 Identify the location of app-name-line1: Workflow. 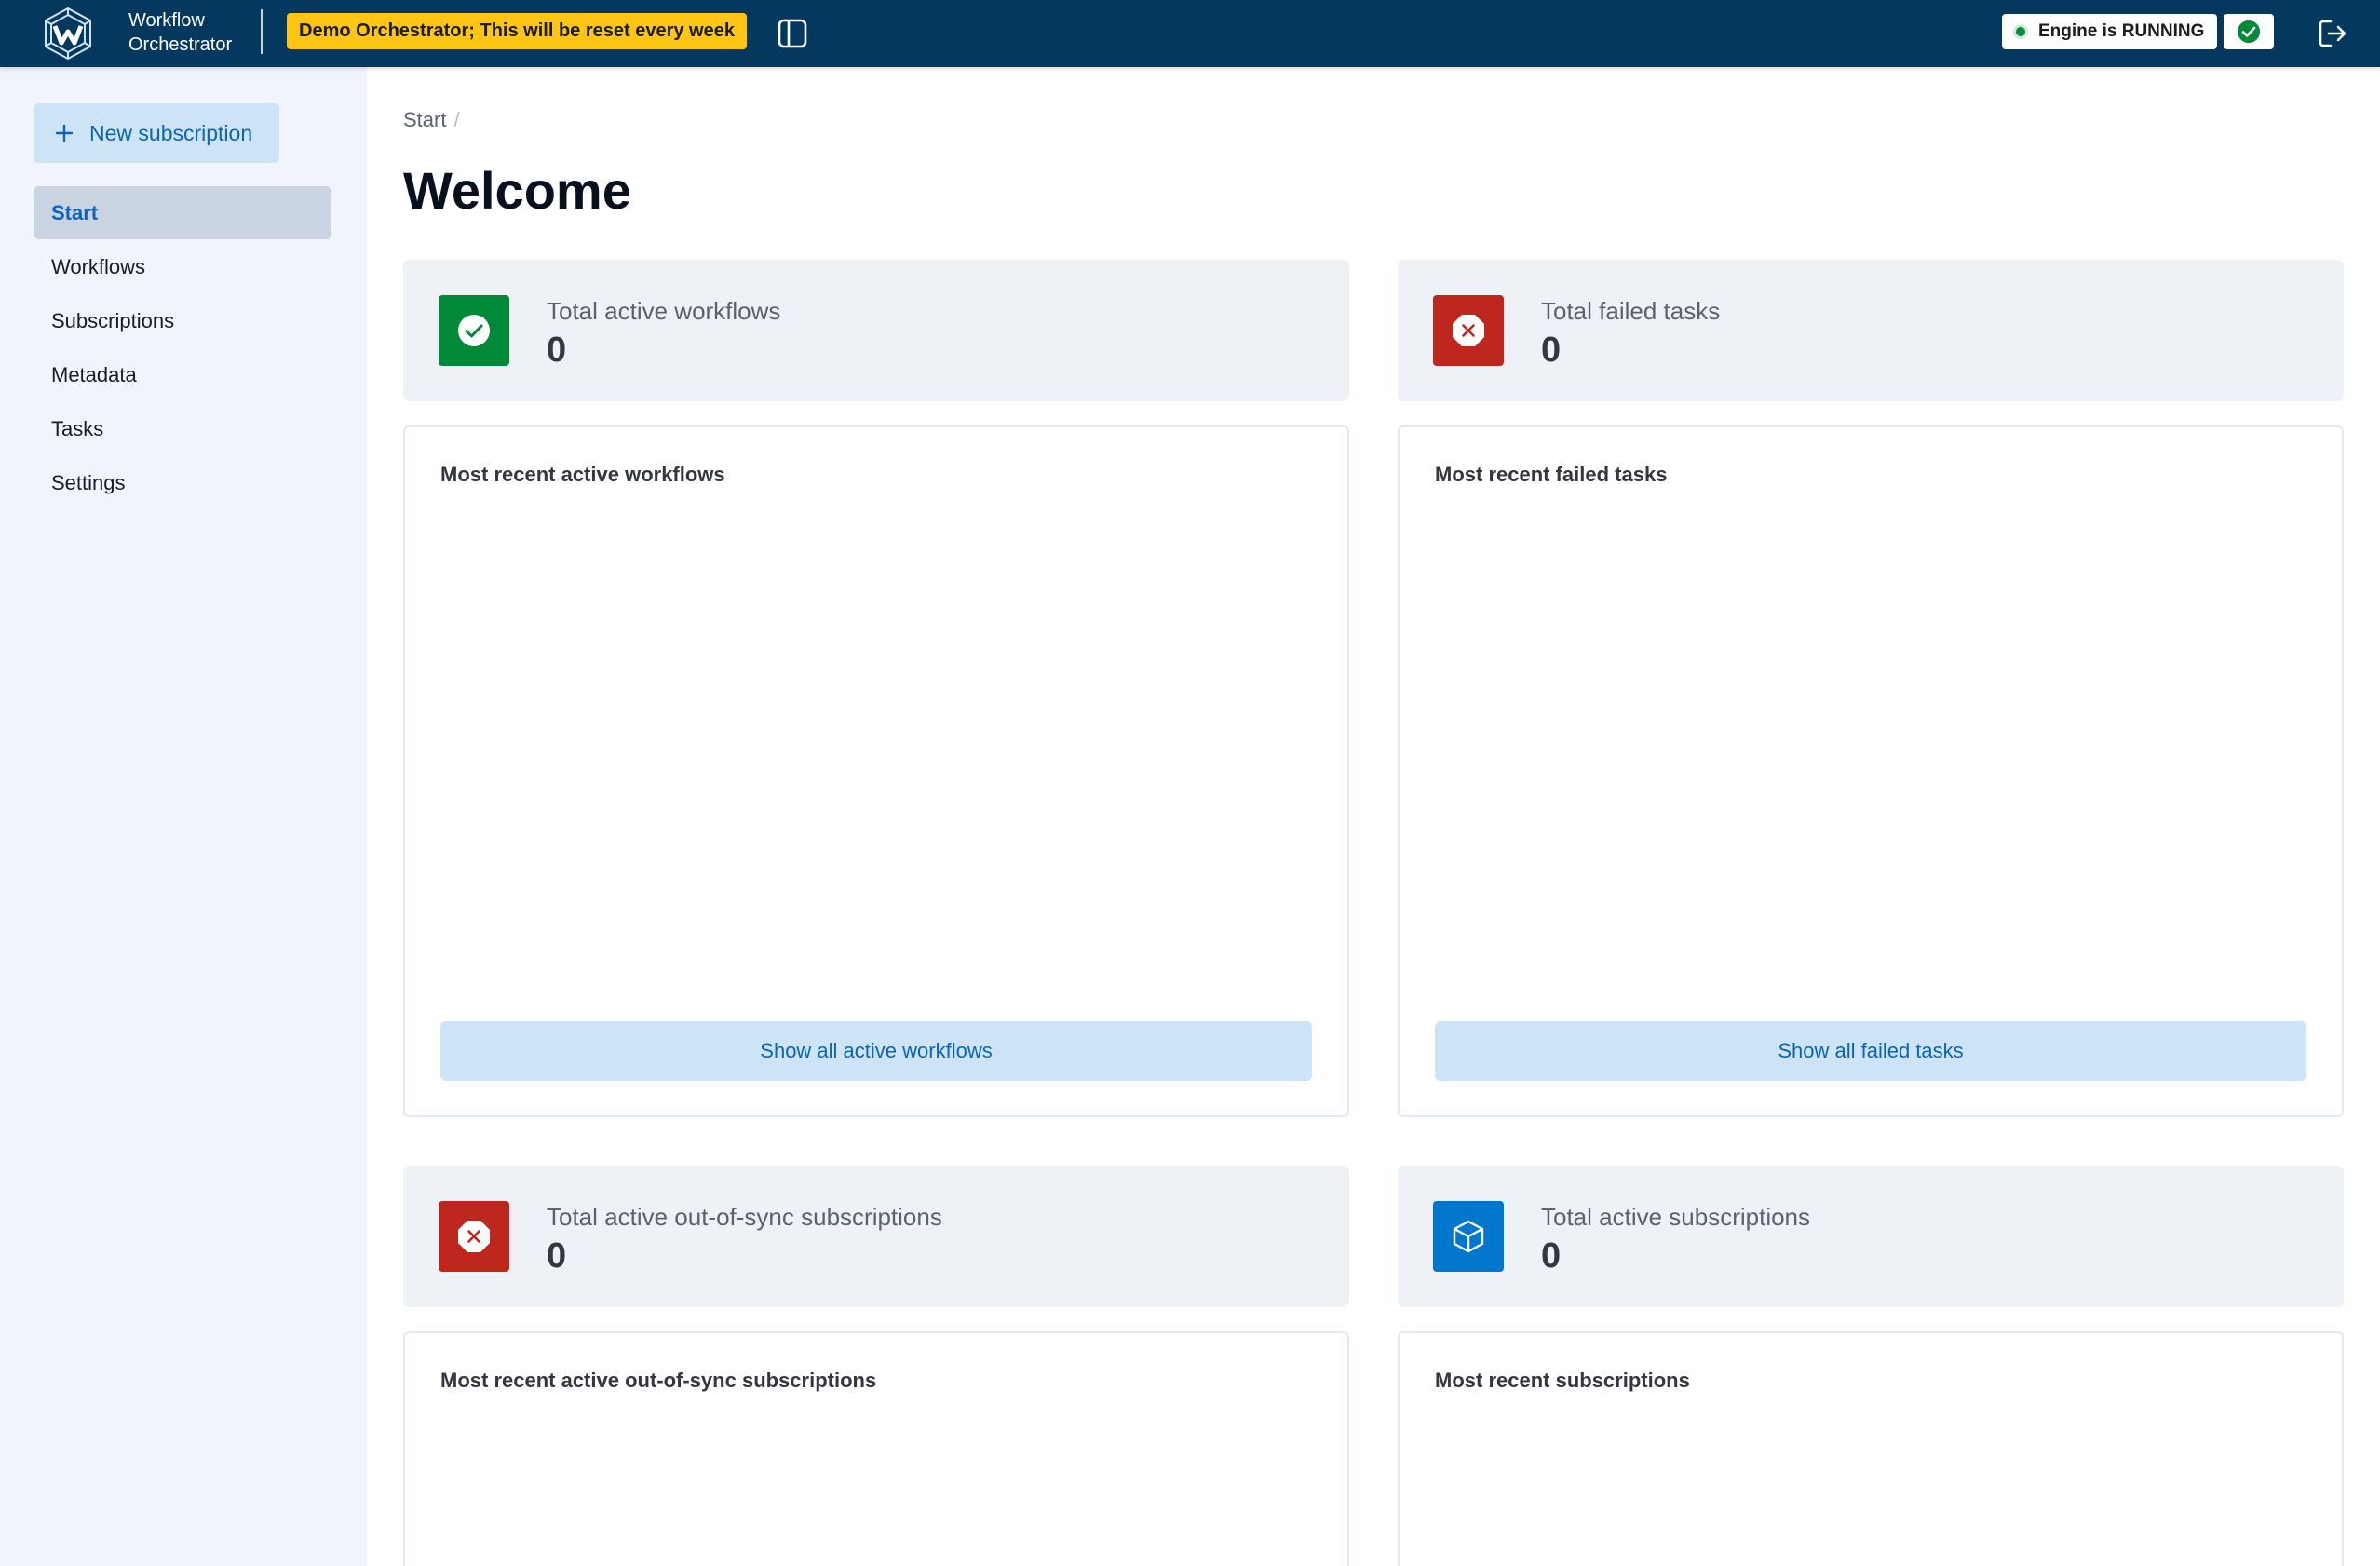
(166, 20).